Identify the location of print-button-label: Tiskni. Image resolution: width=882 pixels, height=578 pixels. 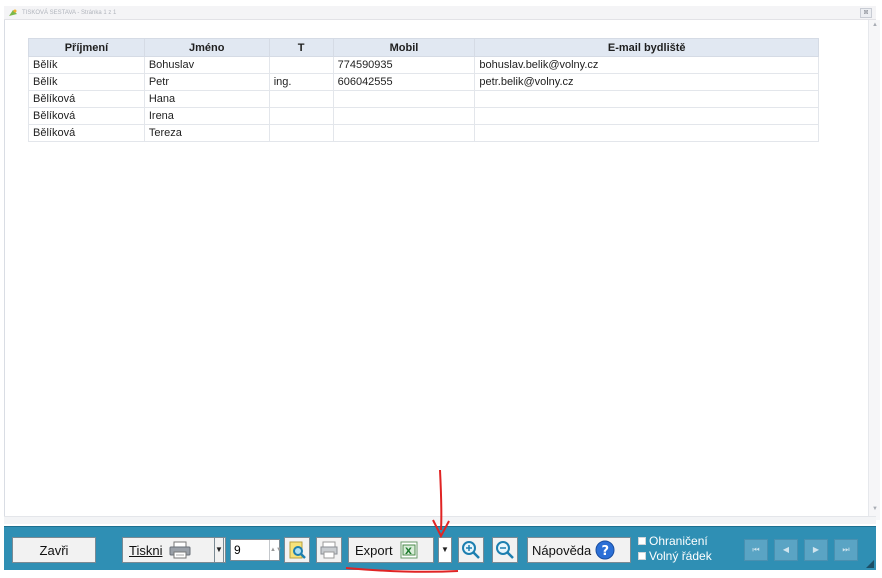
(146, 550).